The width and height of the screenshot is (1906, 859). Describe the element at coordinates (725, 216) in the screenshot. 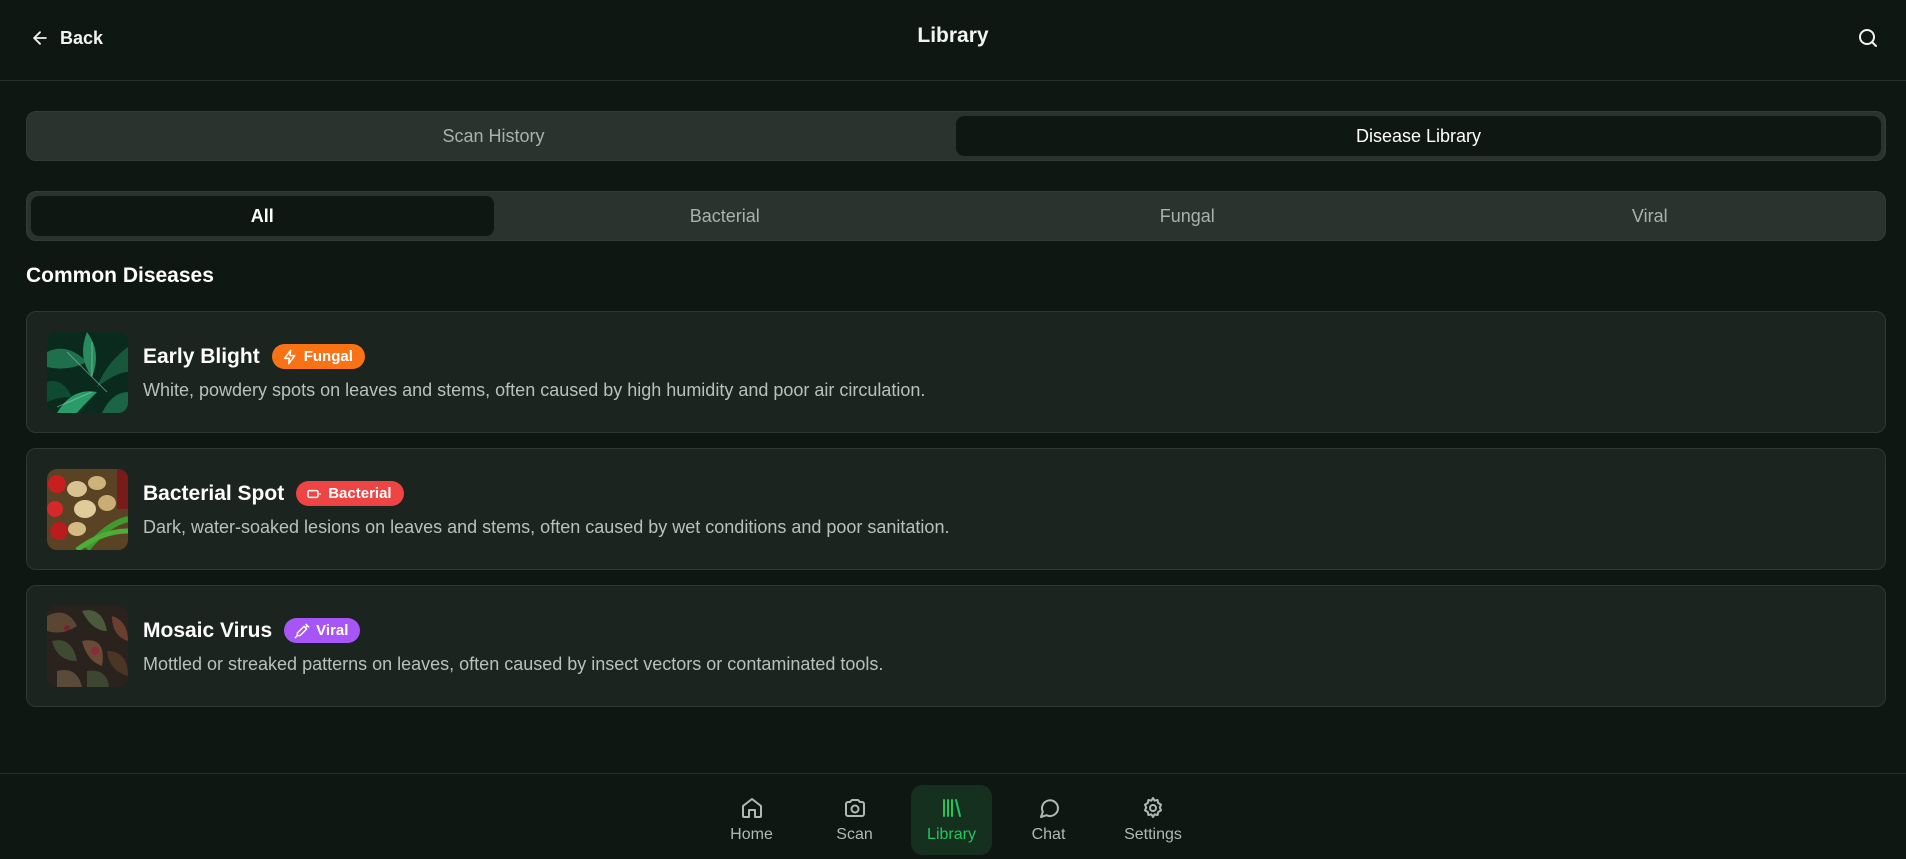

I see `filter-bacterial: Bacterial` at that location.